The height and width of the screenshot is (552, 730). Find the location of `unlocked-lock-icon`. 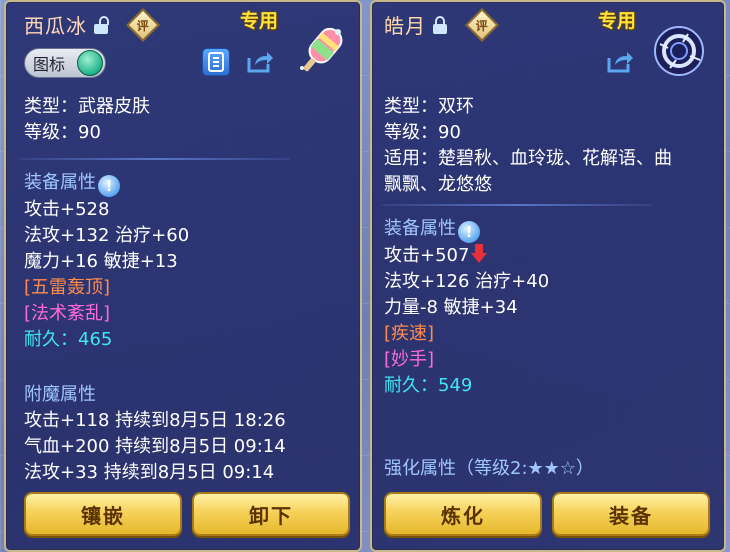

unlocked-lock-icon is located at coordinates (101, 24).